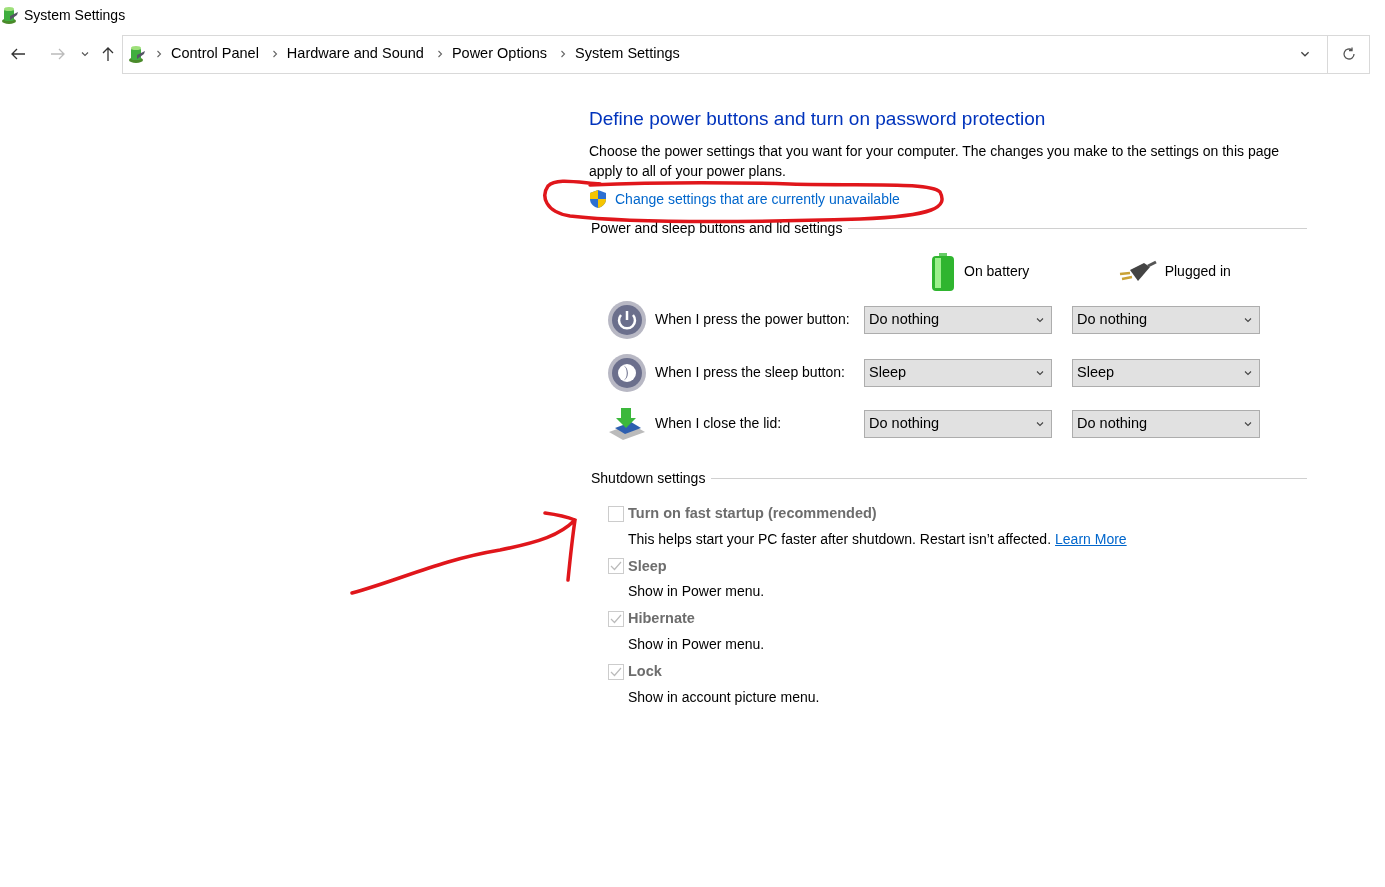 The width and height of the screenshot is (1385, 887). I want to click on refresh-icon, so click(1348, 54).